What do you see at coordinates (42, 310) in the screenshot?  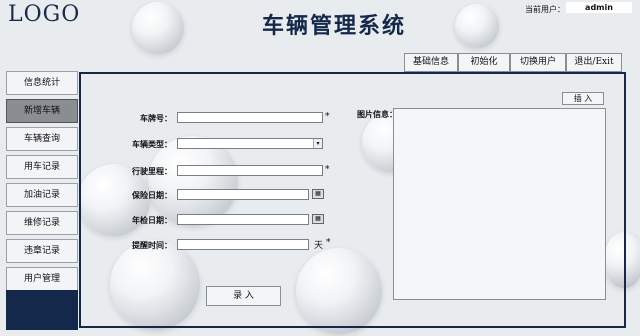 I see `sidebar-footer-block` at bounding box center [42, 310].